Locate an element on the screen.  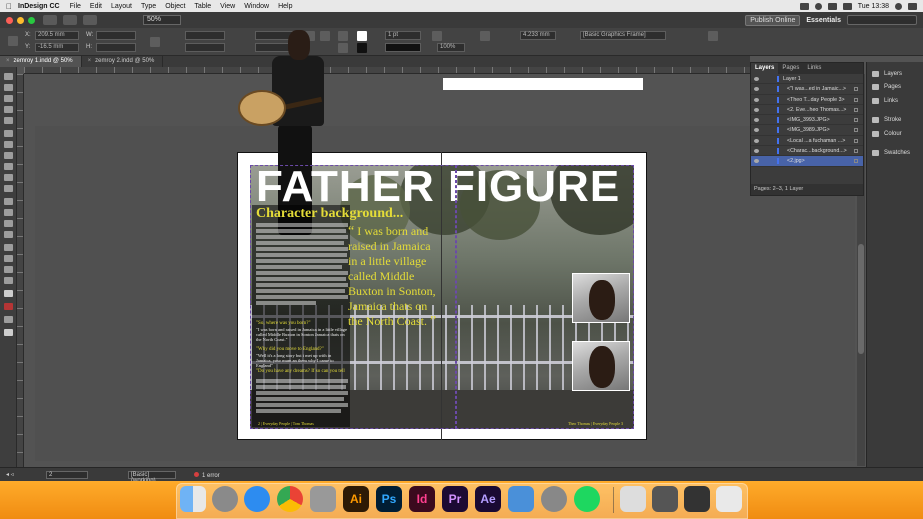
workspace-switcher: Essentials is located at coordinates (823, 20).